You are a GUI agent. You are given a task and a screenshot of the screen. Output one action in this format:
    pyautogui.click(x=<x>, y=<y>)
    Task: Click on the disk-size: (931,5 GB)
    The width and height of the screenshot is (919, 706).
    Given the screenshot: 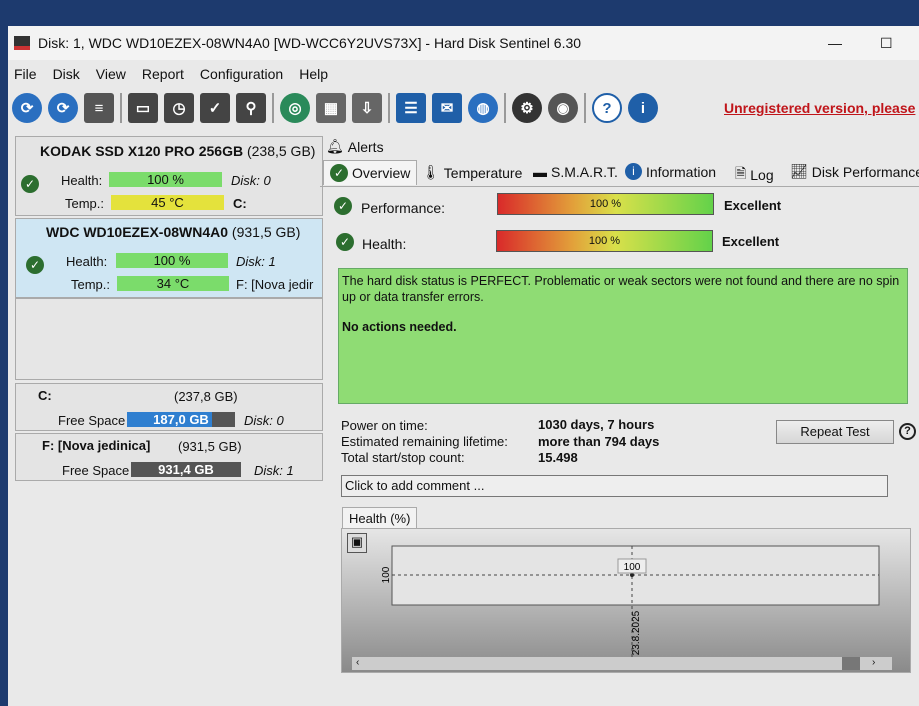 What is the action you would take?
    pyautogui.click(x=266, y=232)
    